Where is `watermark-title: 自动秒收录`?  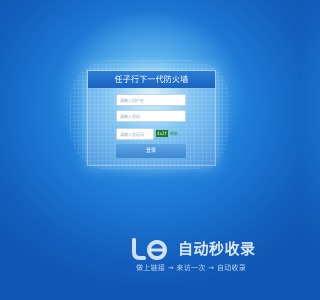 watermark-title: 自动秒收录 is located at coordinates (217, 249).